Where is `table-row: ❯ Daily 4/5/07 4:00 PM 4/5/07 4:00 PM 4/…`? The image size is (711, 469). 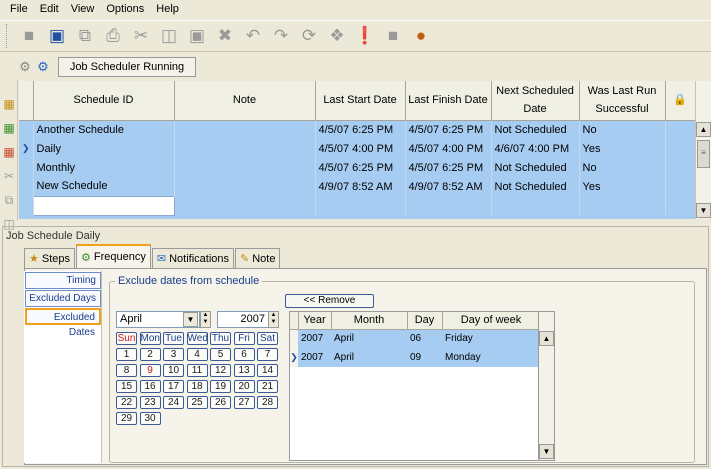
table-row: ❯ Daily 4/5/07 4:00 PM 4/5/07 4:00 PM 4/… is located at coordinates (357, 148).